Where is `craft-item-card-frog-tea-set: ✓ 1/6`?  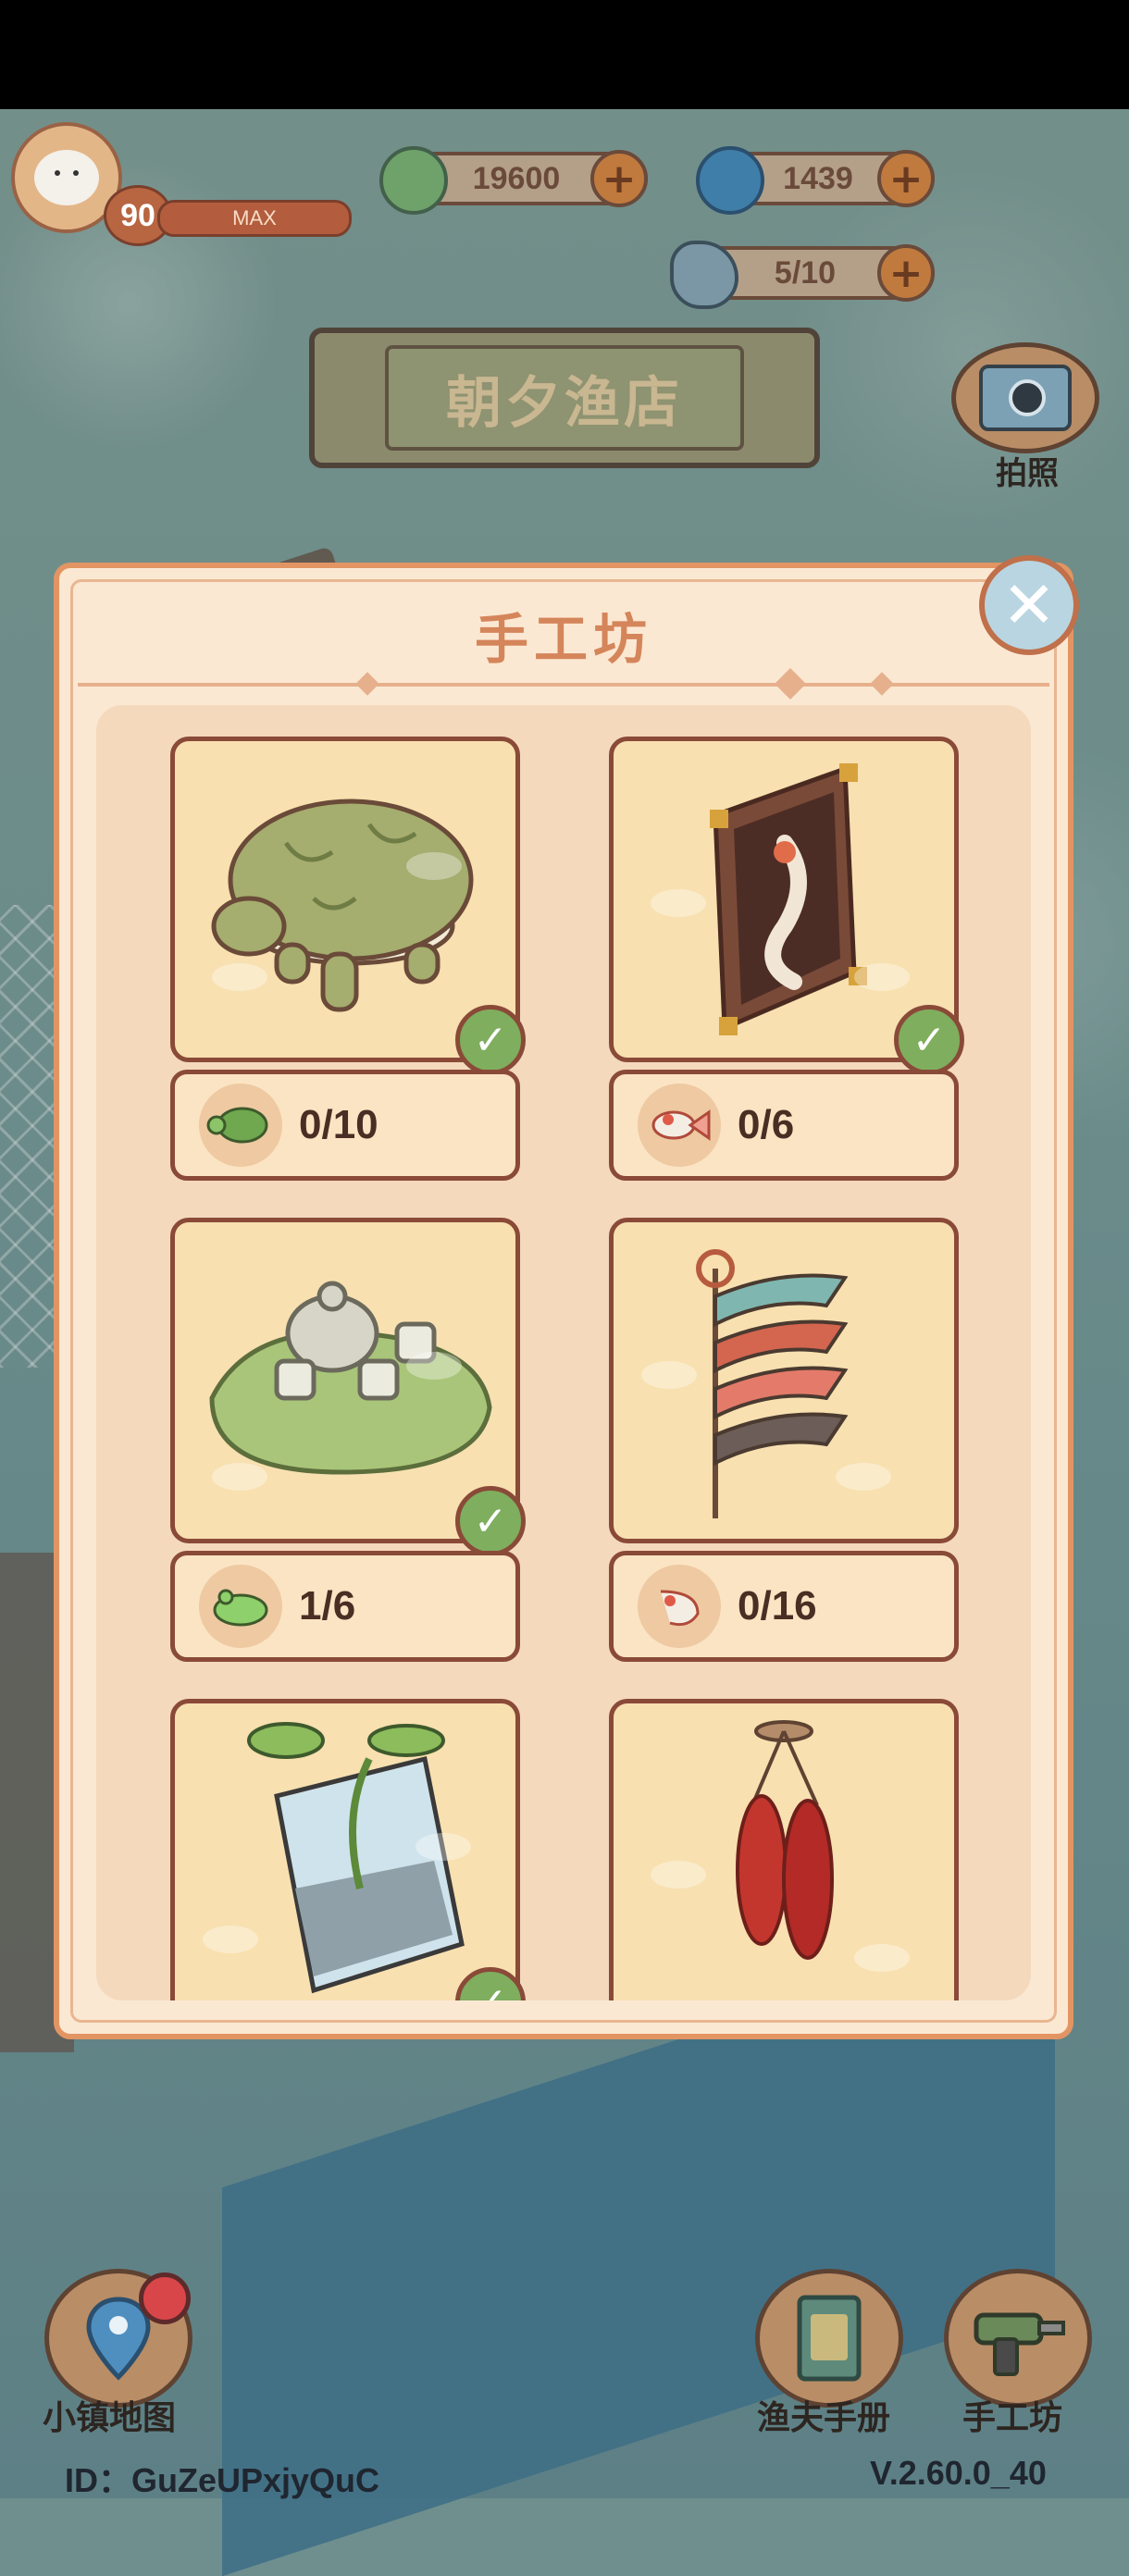
craft-item-card-frog-tea-set: ✓ 1/6 is located at coordinates (348, 1442).